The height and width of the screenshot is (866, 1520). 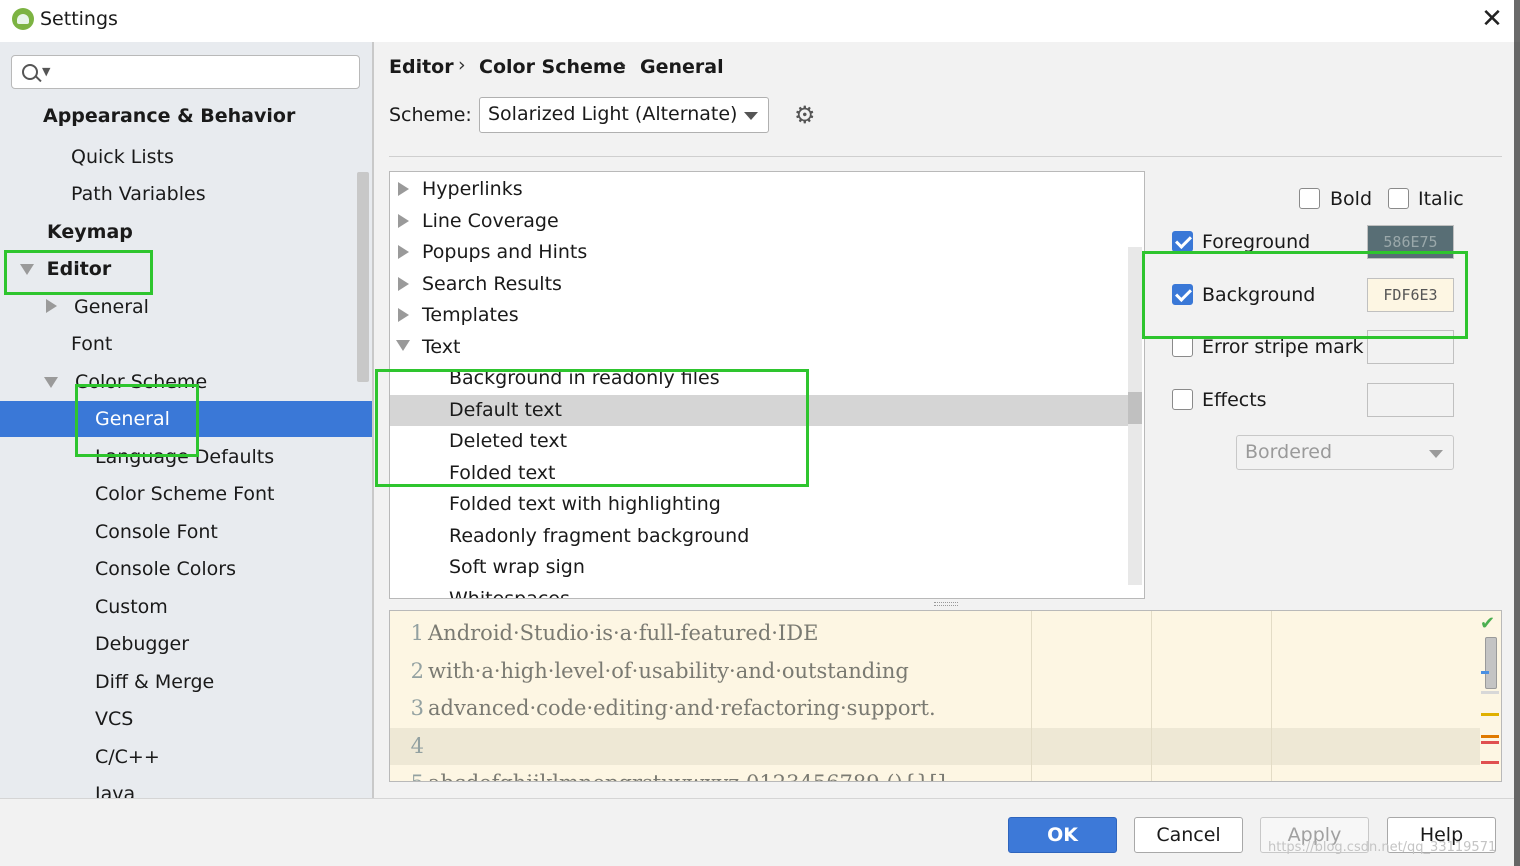 What do you see at coordinates (154, 682) in the screenshot?
I see `sidebar-item-diff-merge: Diff & Merge` at bounding box center [154, 682].